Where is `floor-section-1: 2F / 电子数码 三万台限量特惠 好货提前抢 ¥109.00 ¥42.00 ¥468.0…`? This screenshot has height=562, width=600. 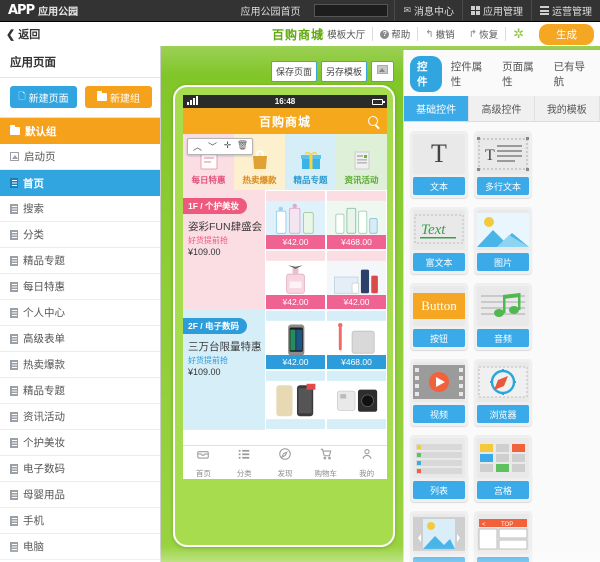
floor-section-1: 2F / 电子数码 三万台限量特惠 好货提前抢 ¥109.00 ¥42.00 ¥468.0… is located at coordinates (285, 370).